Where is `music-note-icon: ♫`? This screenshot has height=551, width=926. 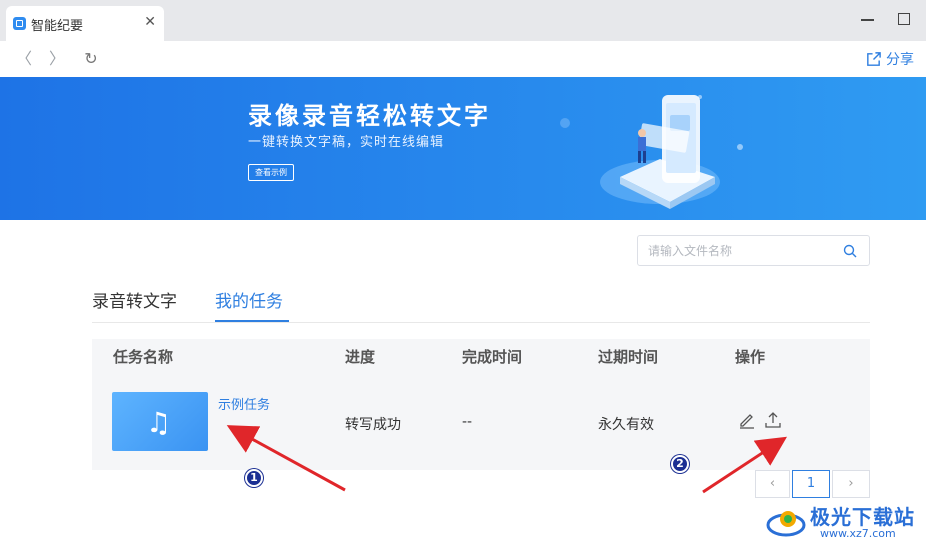 music-note-icon: ♫ is located at coordinates (159, 422).